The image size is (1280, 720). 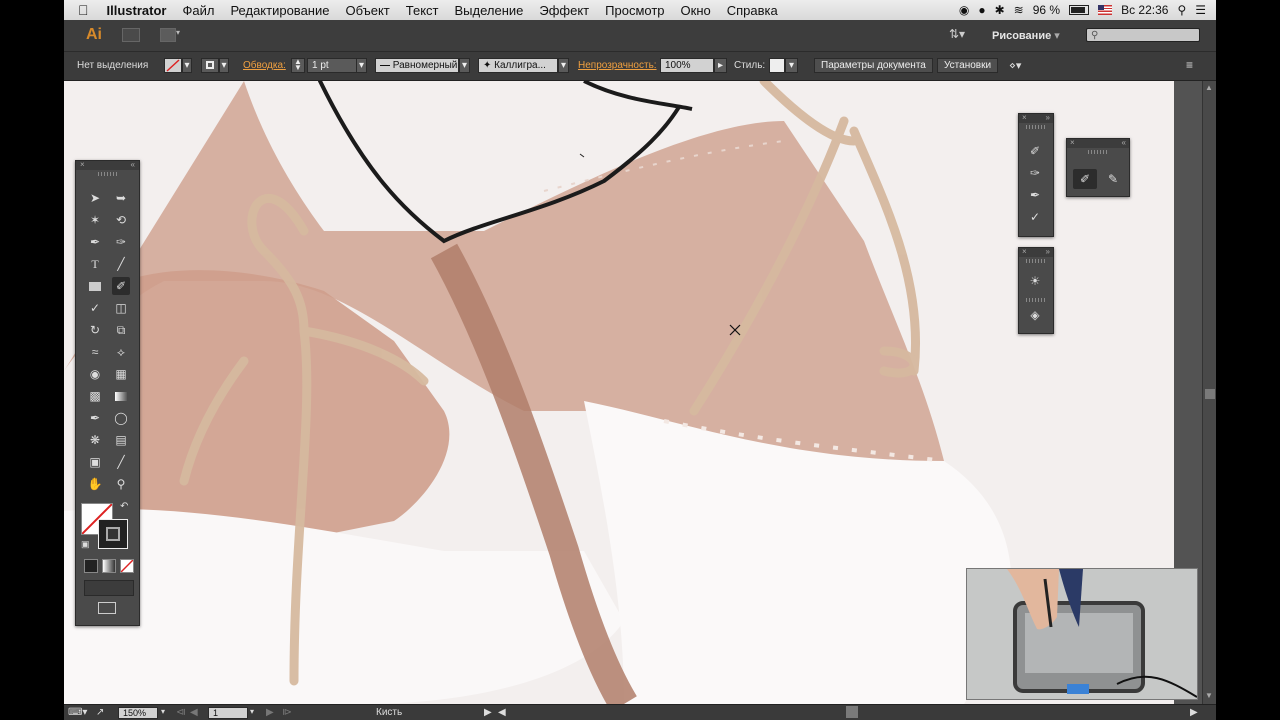 What do you see at coordinates (422, 10) in the screenshot?
I see `menu-type: Текст` at bounding box center [422, 10].